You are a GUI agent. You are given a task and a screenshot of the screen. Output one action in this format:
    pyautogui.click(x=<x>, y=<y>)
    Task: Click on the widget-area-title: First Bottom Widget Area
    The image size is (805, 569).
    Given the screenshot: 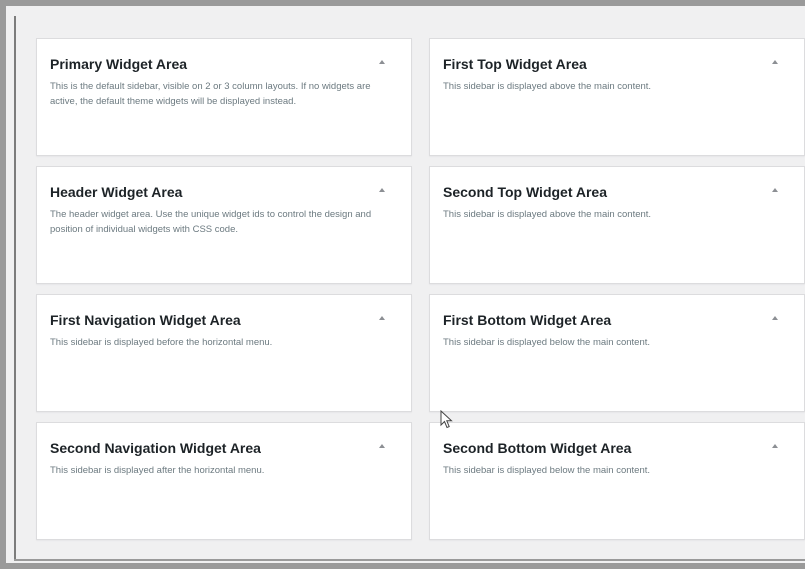 What is the action you would take?
    pyautogui.click(x=616, y=320)
    